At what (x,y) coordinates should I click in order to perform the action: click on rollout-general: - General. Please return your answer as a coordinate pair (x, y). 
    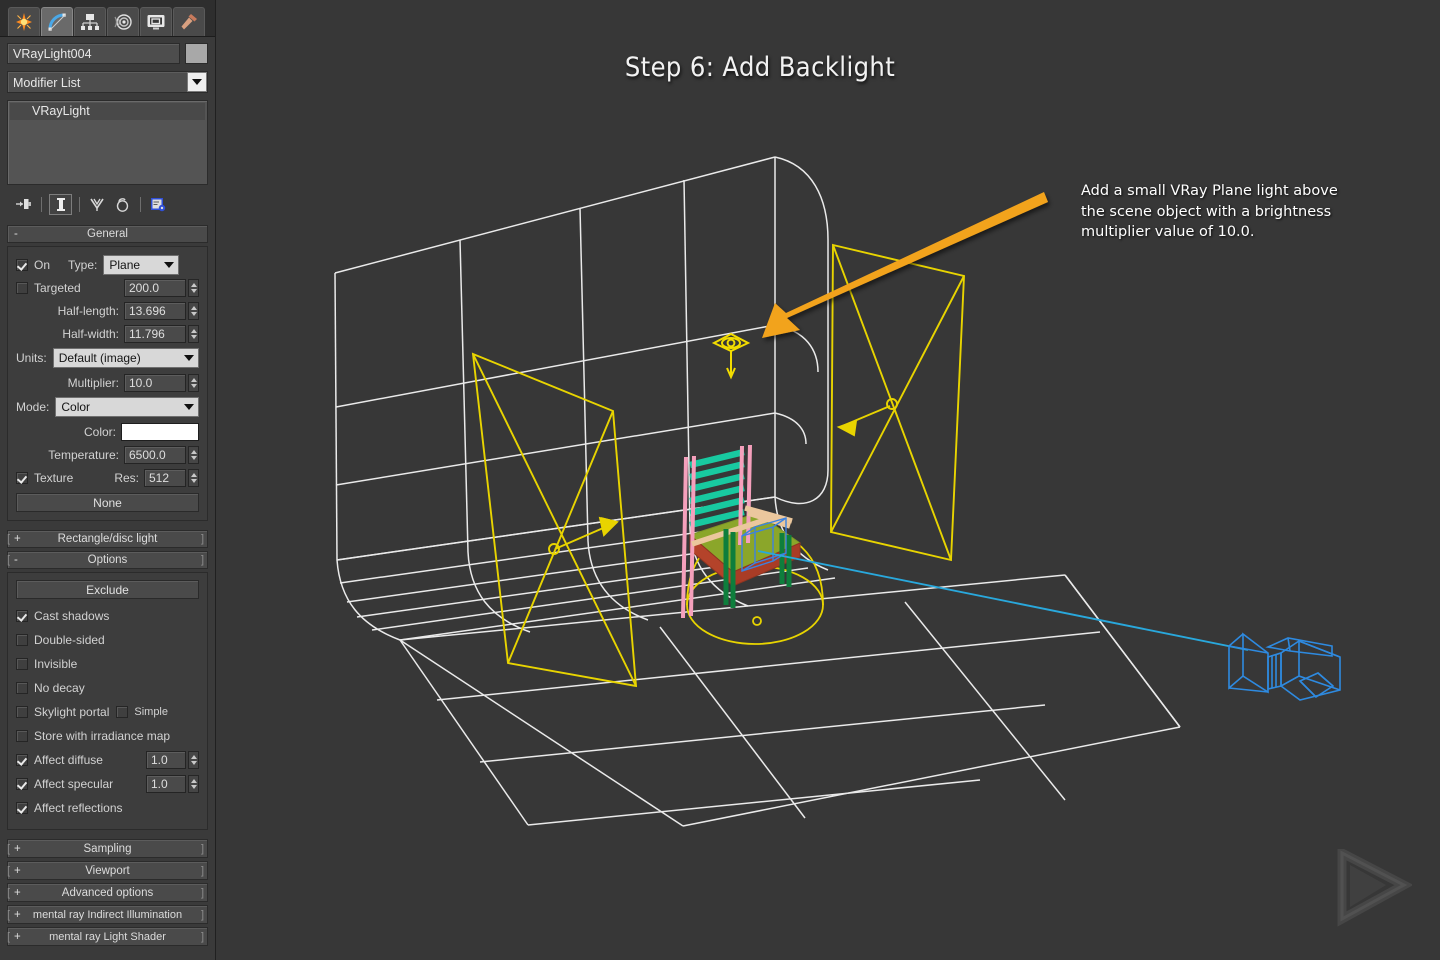
    Looking at the image, I should click on (107, 234).